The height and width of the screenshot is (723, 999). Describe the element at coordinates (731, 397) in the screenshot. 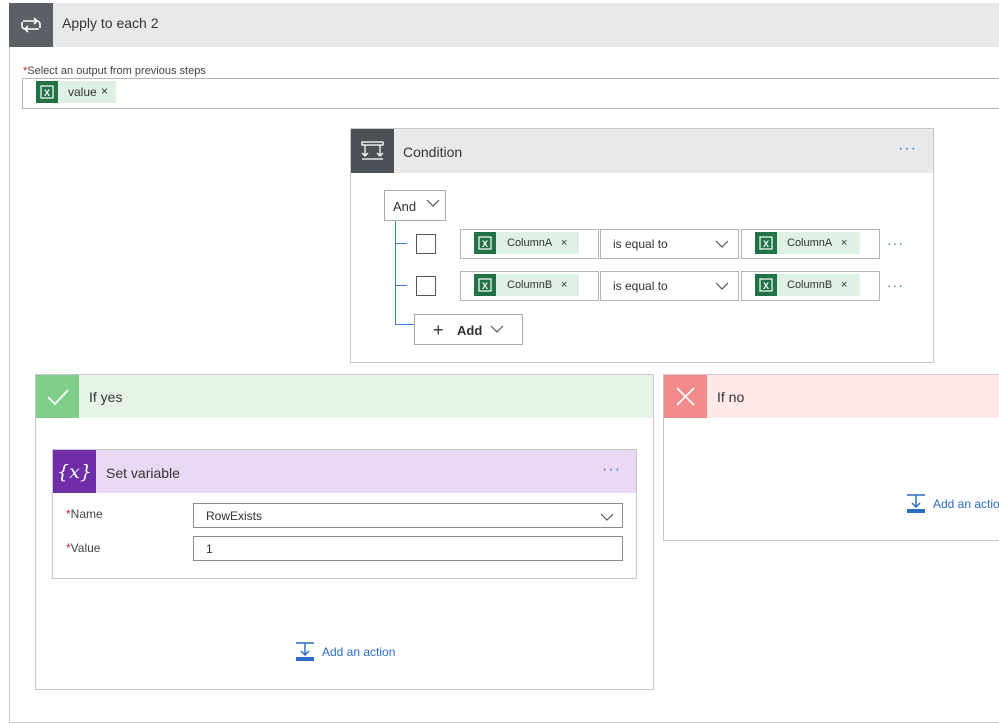

I see `if-no-title: If no` at that location.